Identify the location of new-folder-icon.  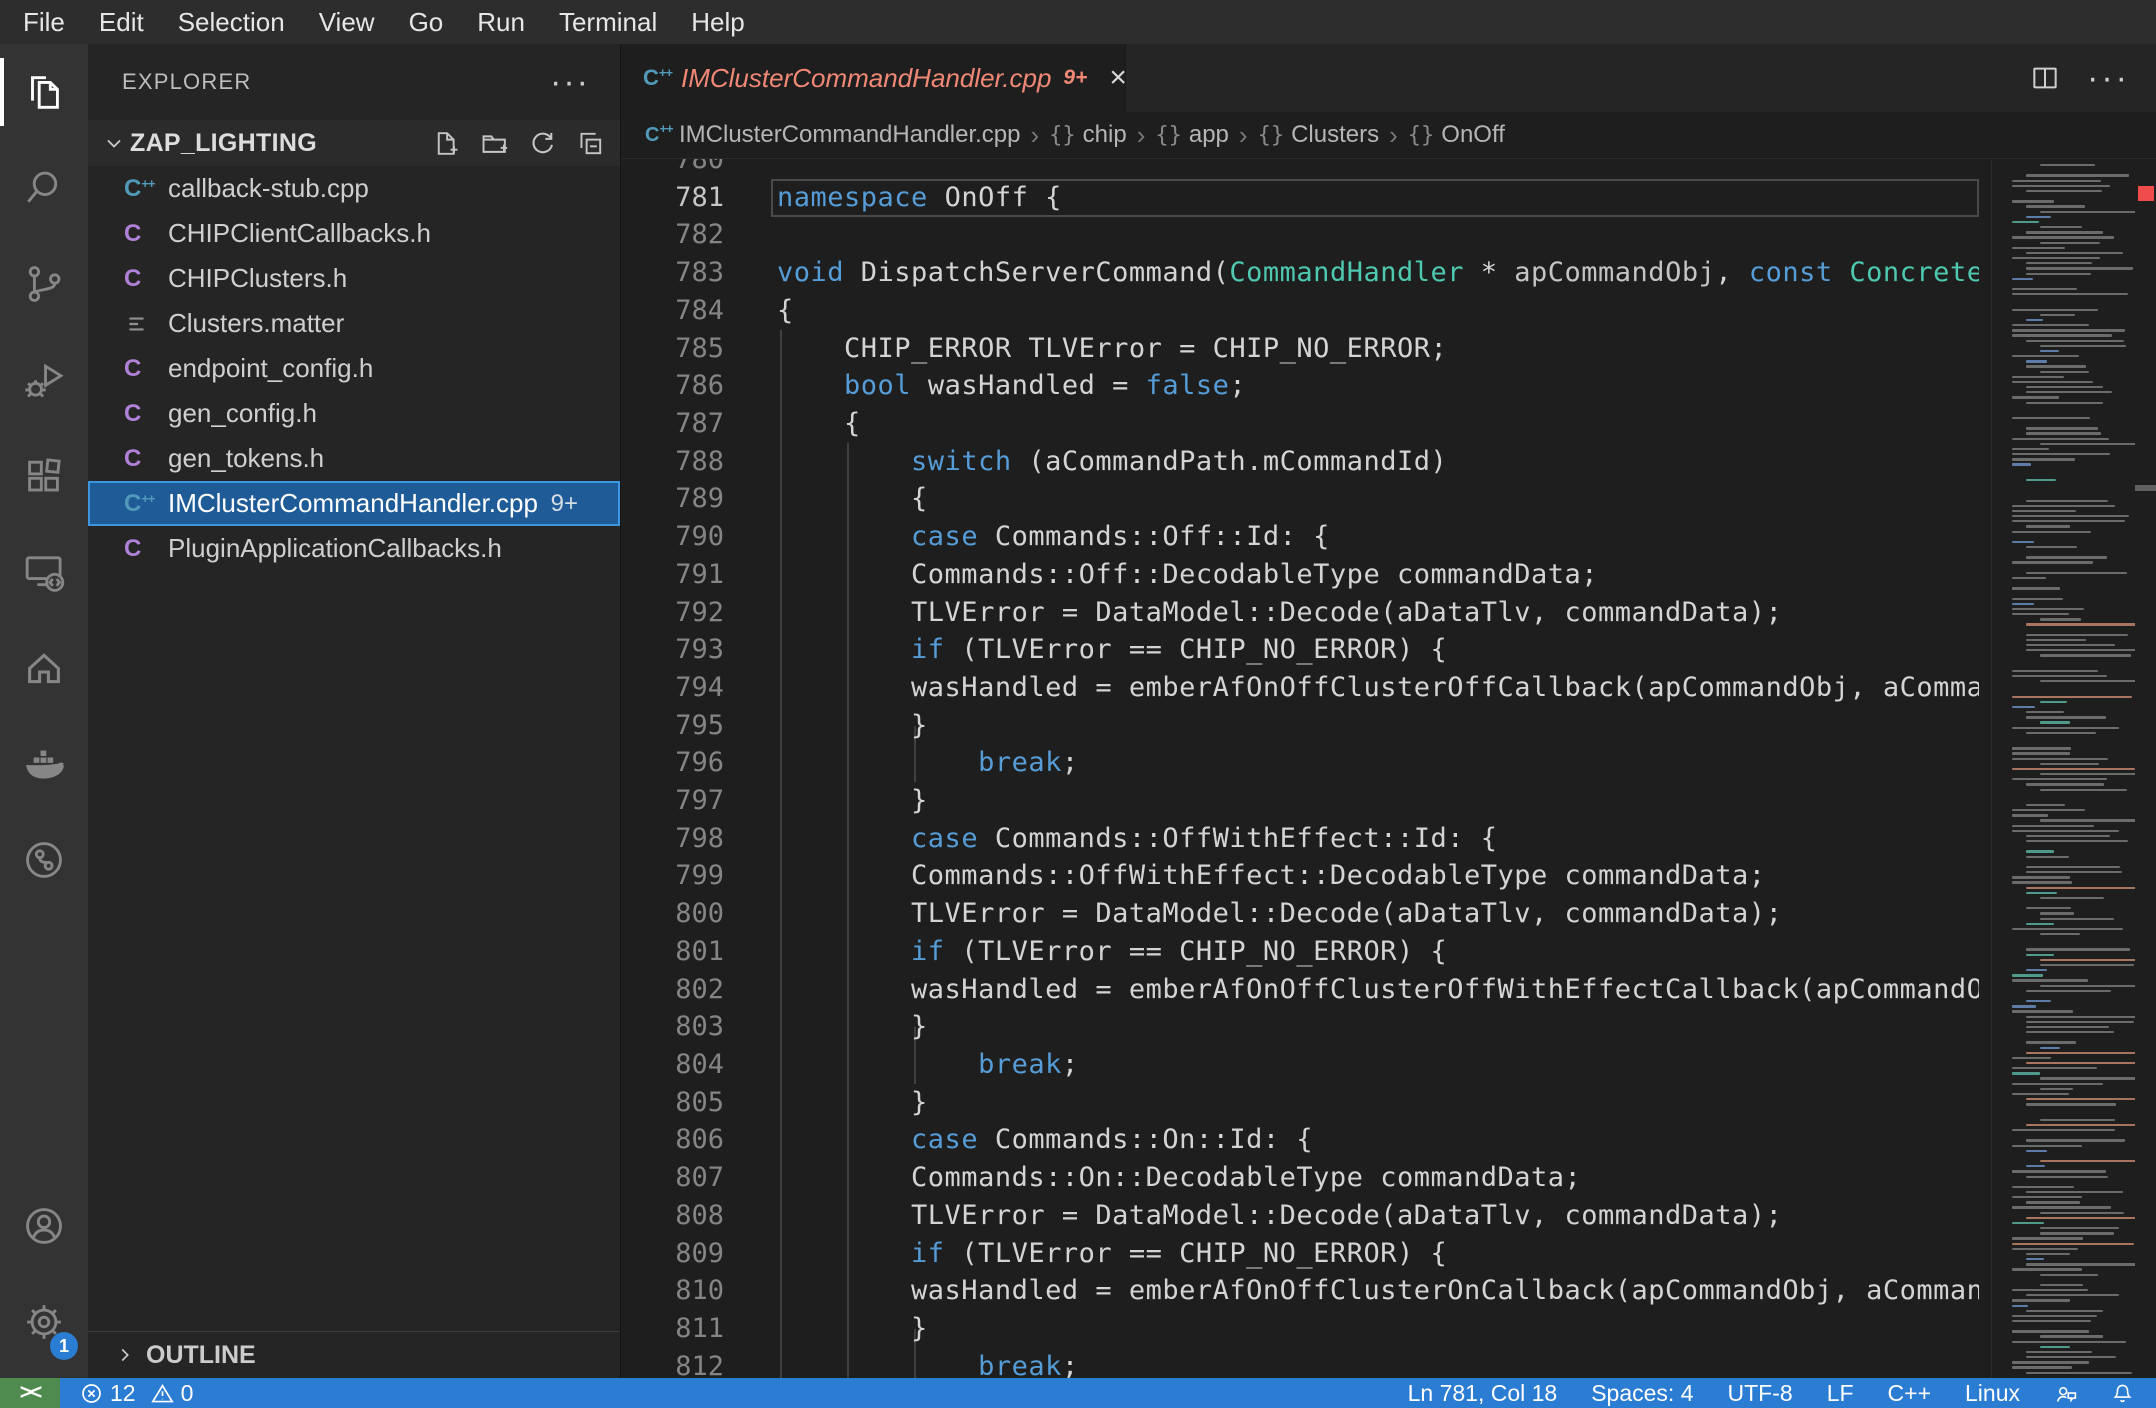
(494, 143).